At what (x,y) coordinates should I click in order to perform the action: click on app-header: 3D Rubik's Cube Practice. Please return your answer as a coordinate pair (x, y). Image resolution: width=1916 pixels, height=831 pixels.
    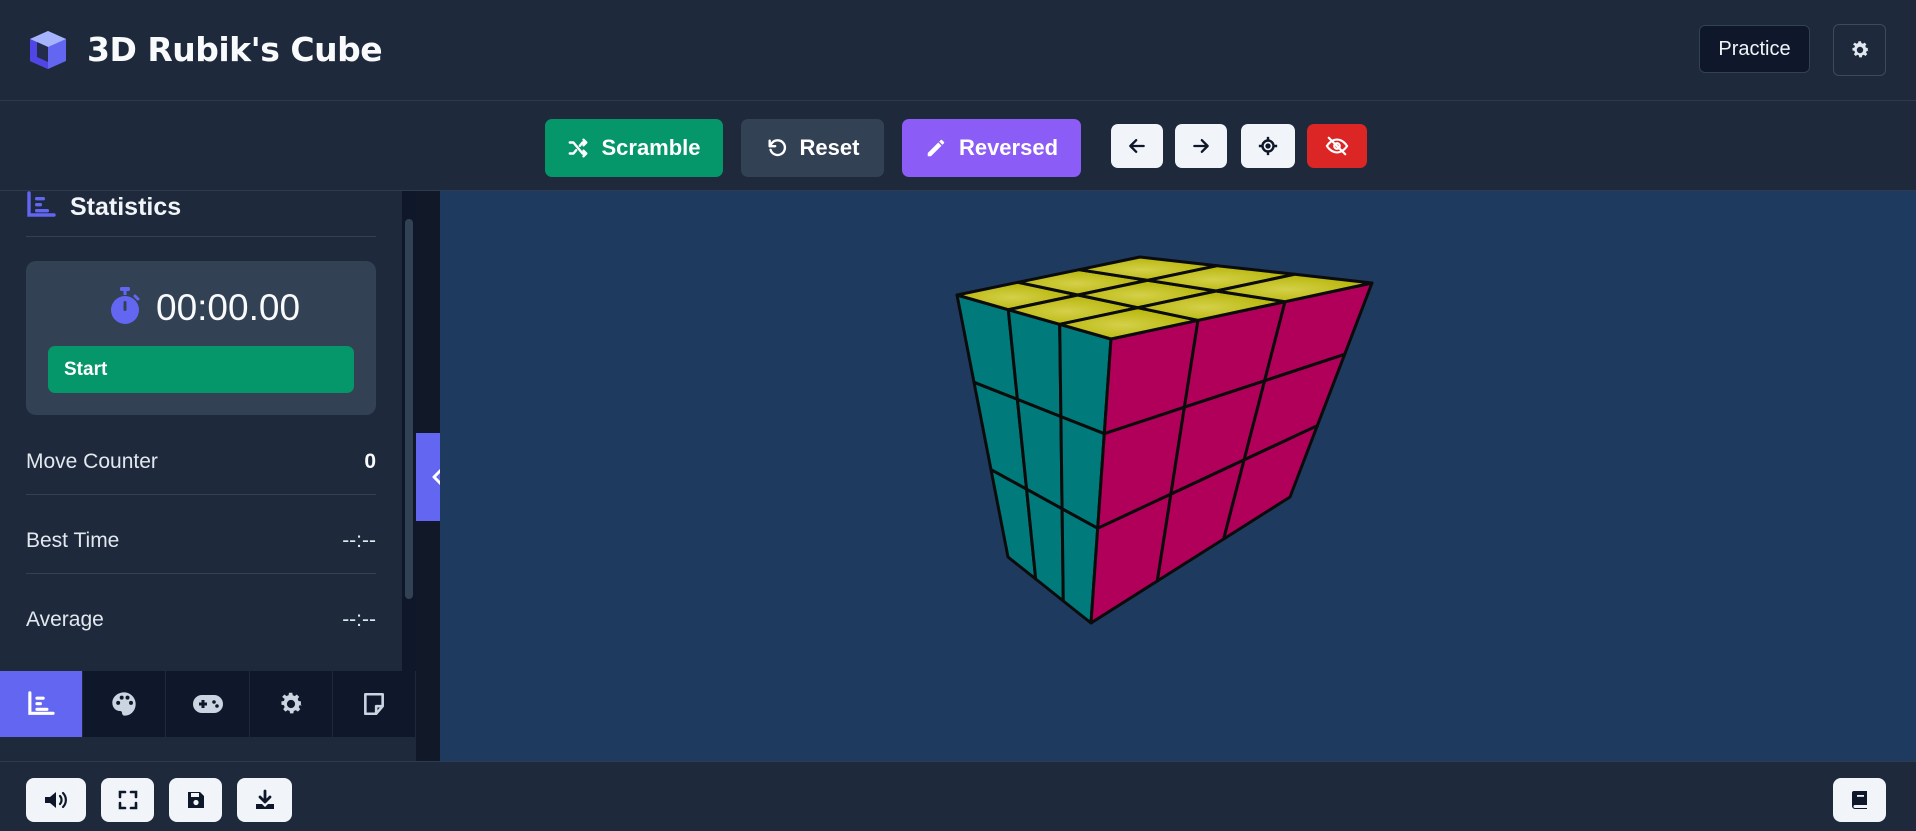
    Looking at the image, I should click on (958, 50).